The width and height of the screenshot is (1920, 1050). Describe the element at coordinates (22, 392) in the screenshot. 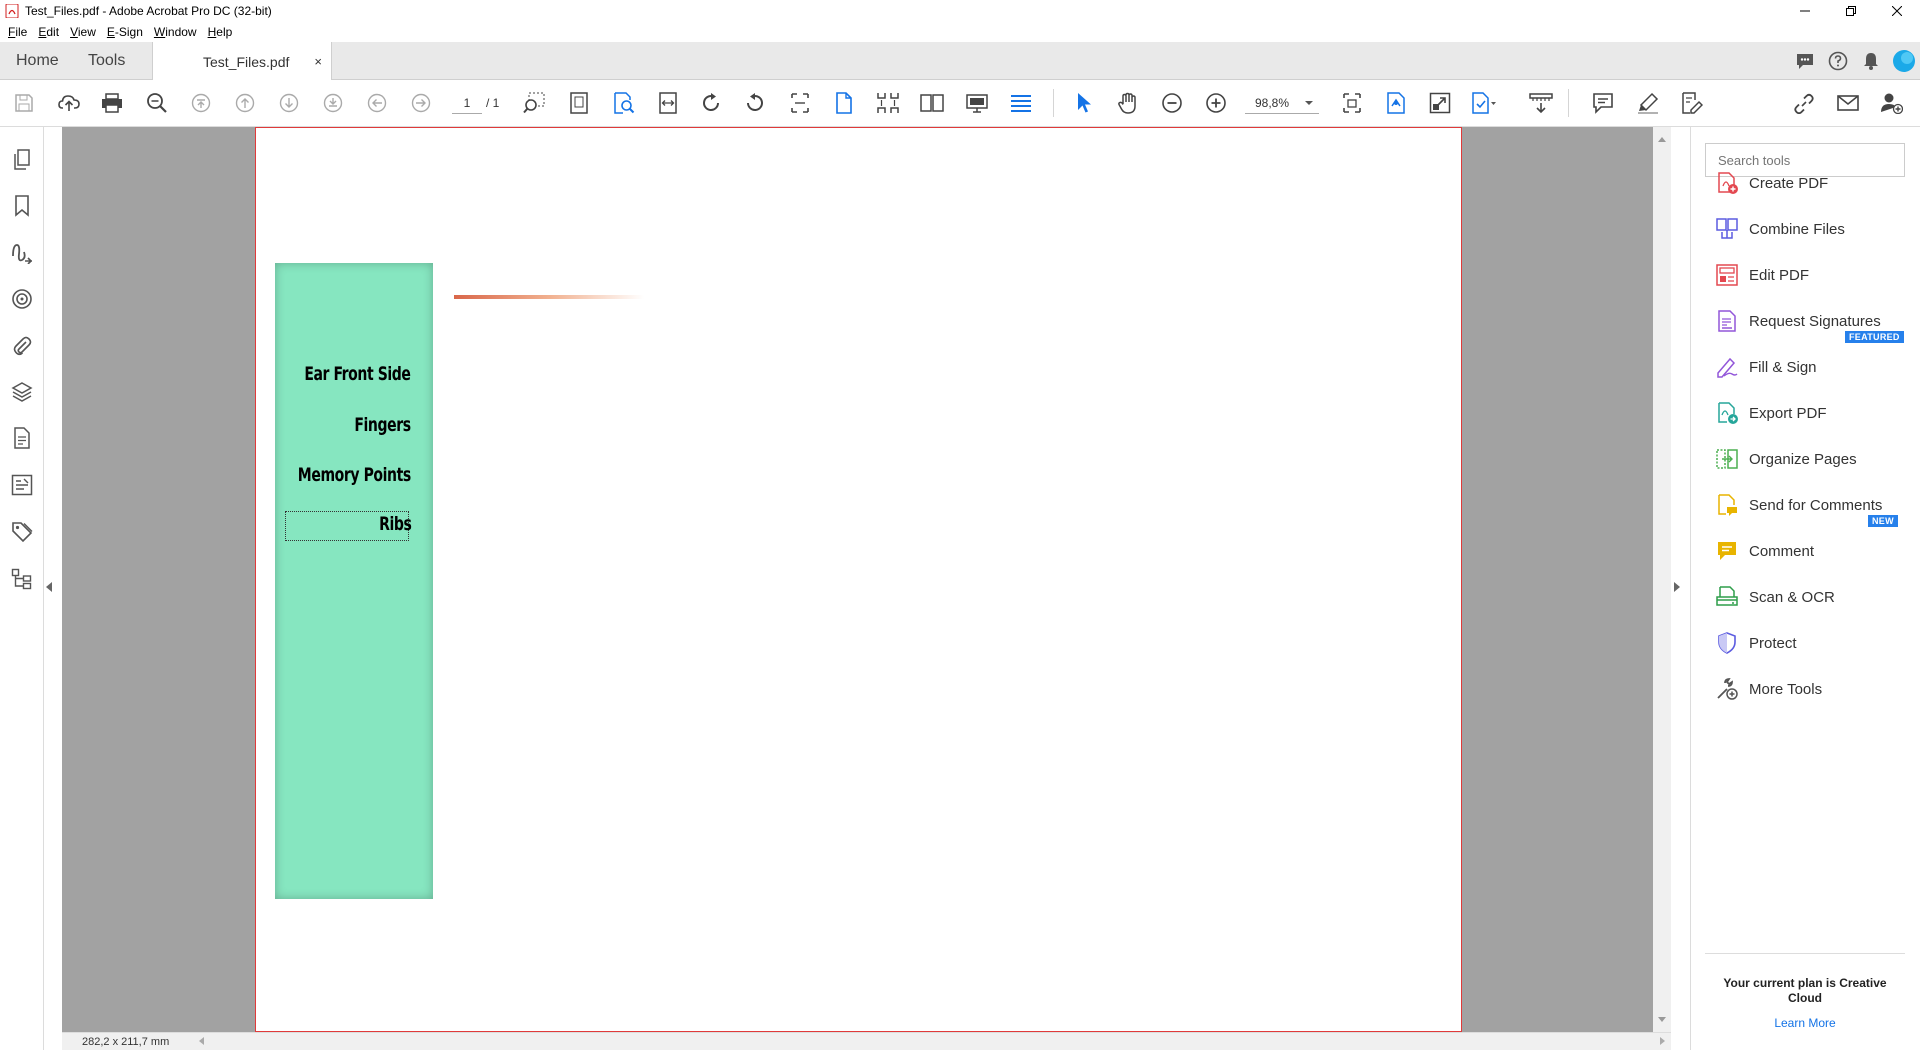

I see `layers-nav` at that location.